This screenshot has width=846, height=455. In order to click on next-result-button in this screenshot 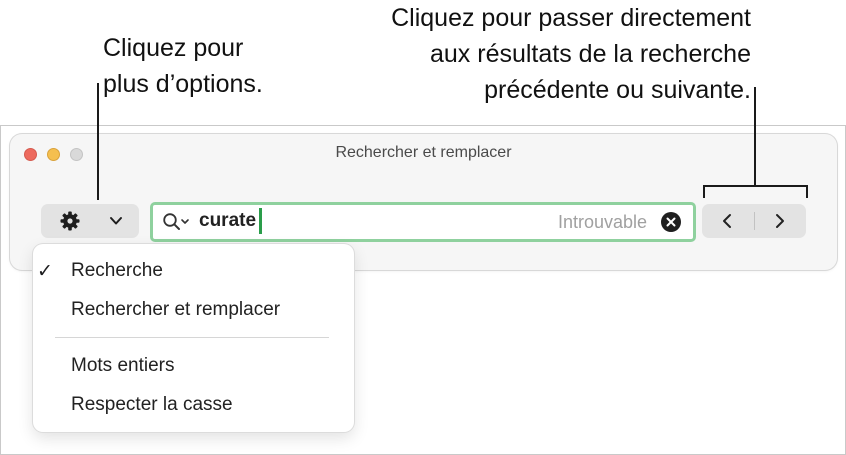, I will do `click(780, 221)`.